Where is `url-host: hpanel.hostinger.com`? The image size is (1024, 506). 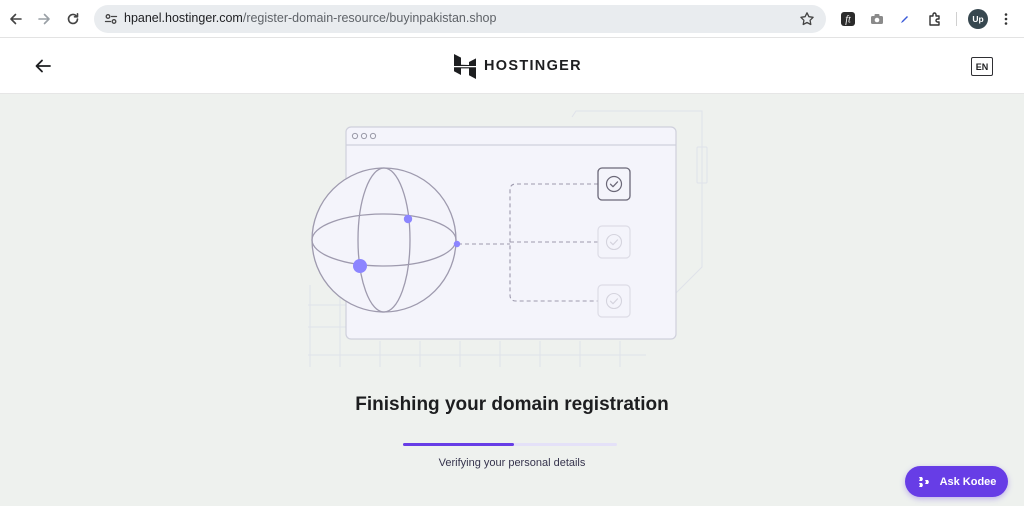
url-host: hpanel.hostinger.com is located at coordinates (183, 18).